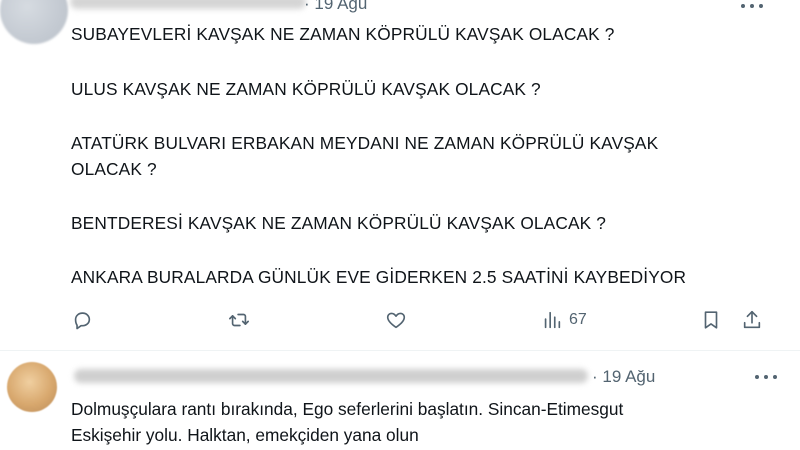 The image size is (800, 450). I want to click on divider, so click(400, 350).